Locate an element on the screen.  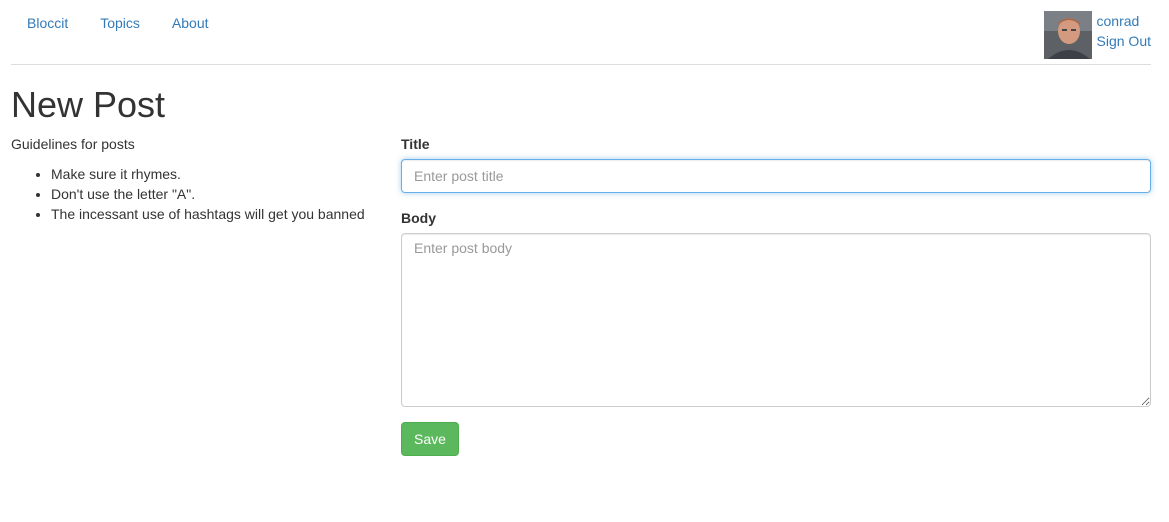
user-avatar-icon is located at coordinates (1067, 35).